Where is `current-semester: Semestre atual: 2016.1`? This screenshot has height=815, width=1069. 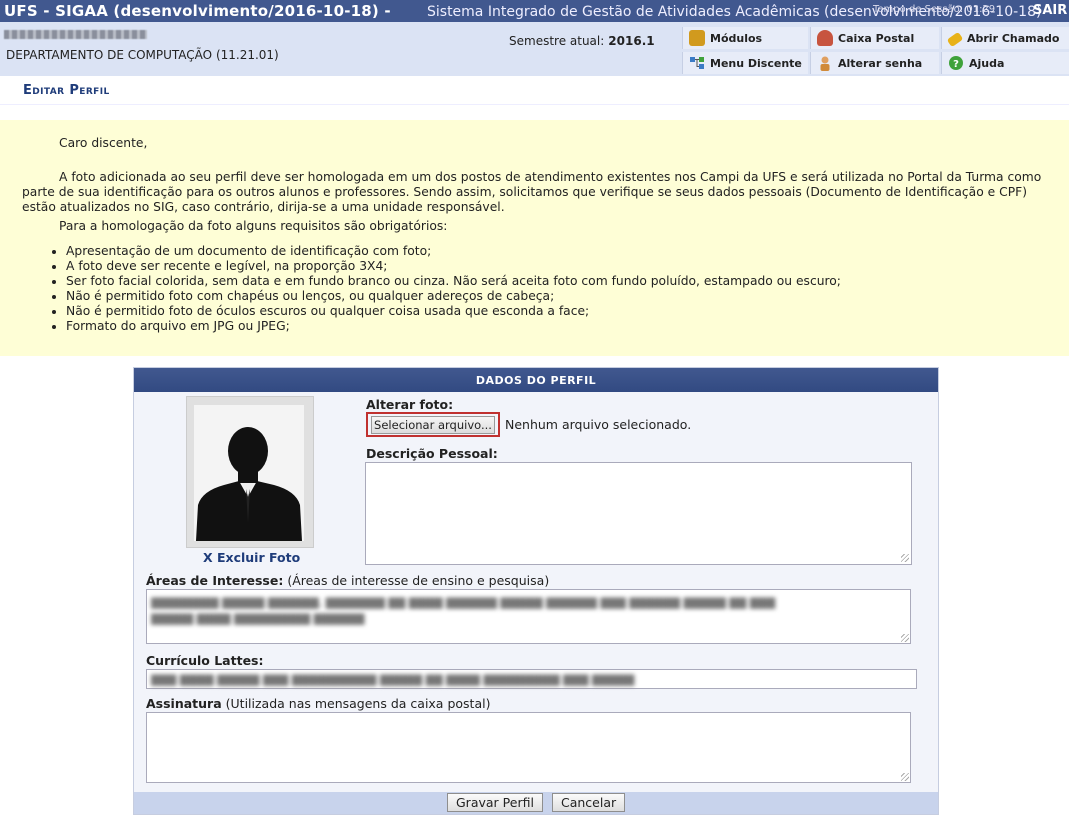 current-semester: Semestre atual: 2016.1 is located at coordinates (582, 41).